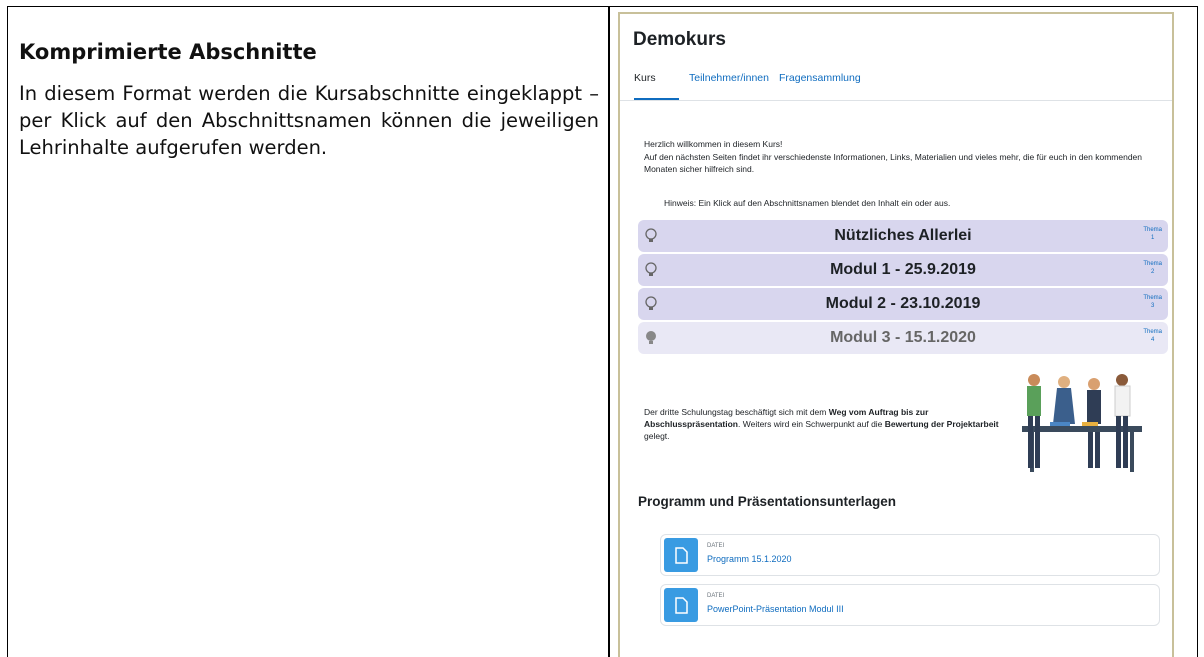  Describe the element at coordinates (729, 78) in the screenshot. I see `tab-teilnehmer: Teilnehmer/innen` at that location.